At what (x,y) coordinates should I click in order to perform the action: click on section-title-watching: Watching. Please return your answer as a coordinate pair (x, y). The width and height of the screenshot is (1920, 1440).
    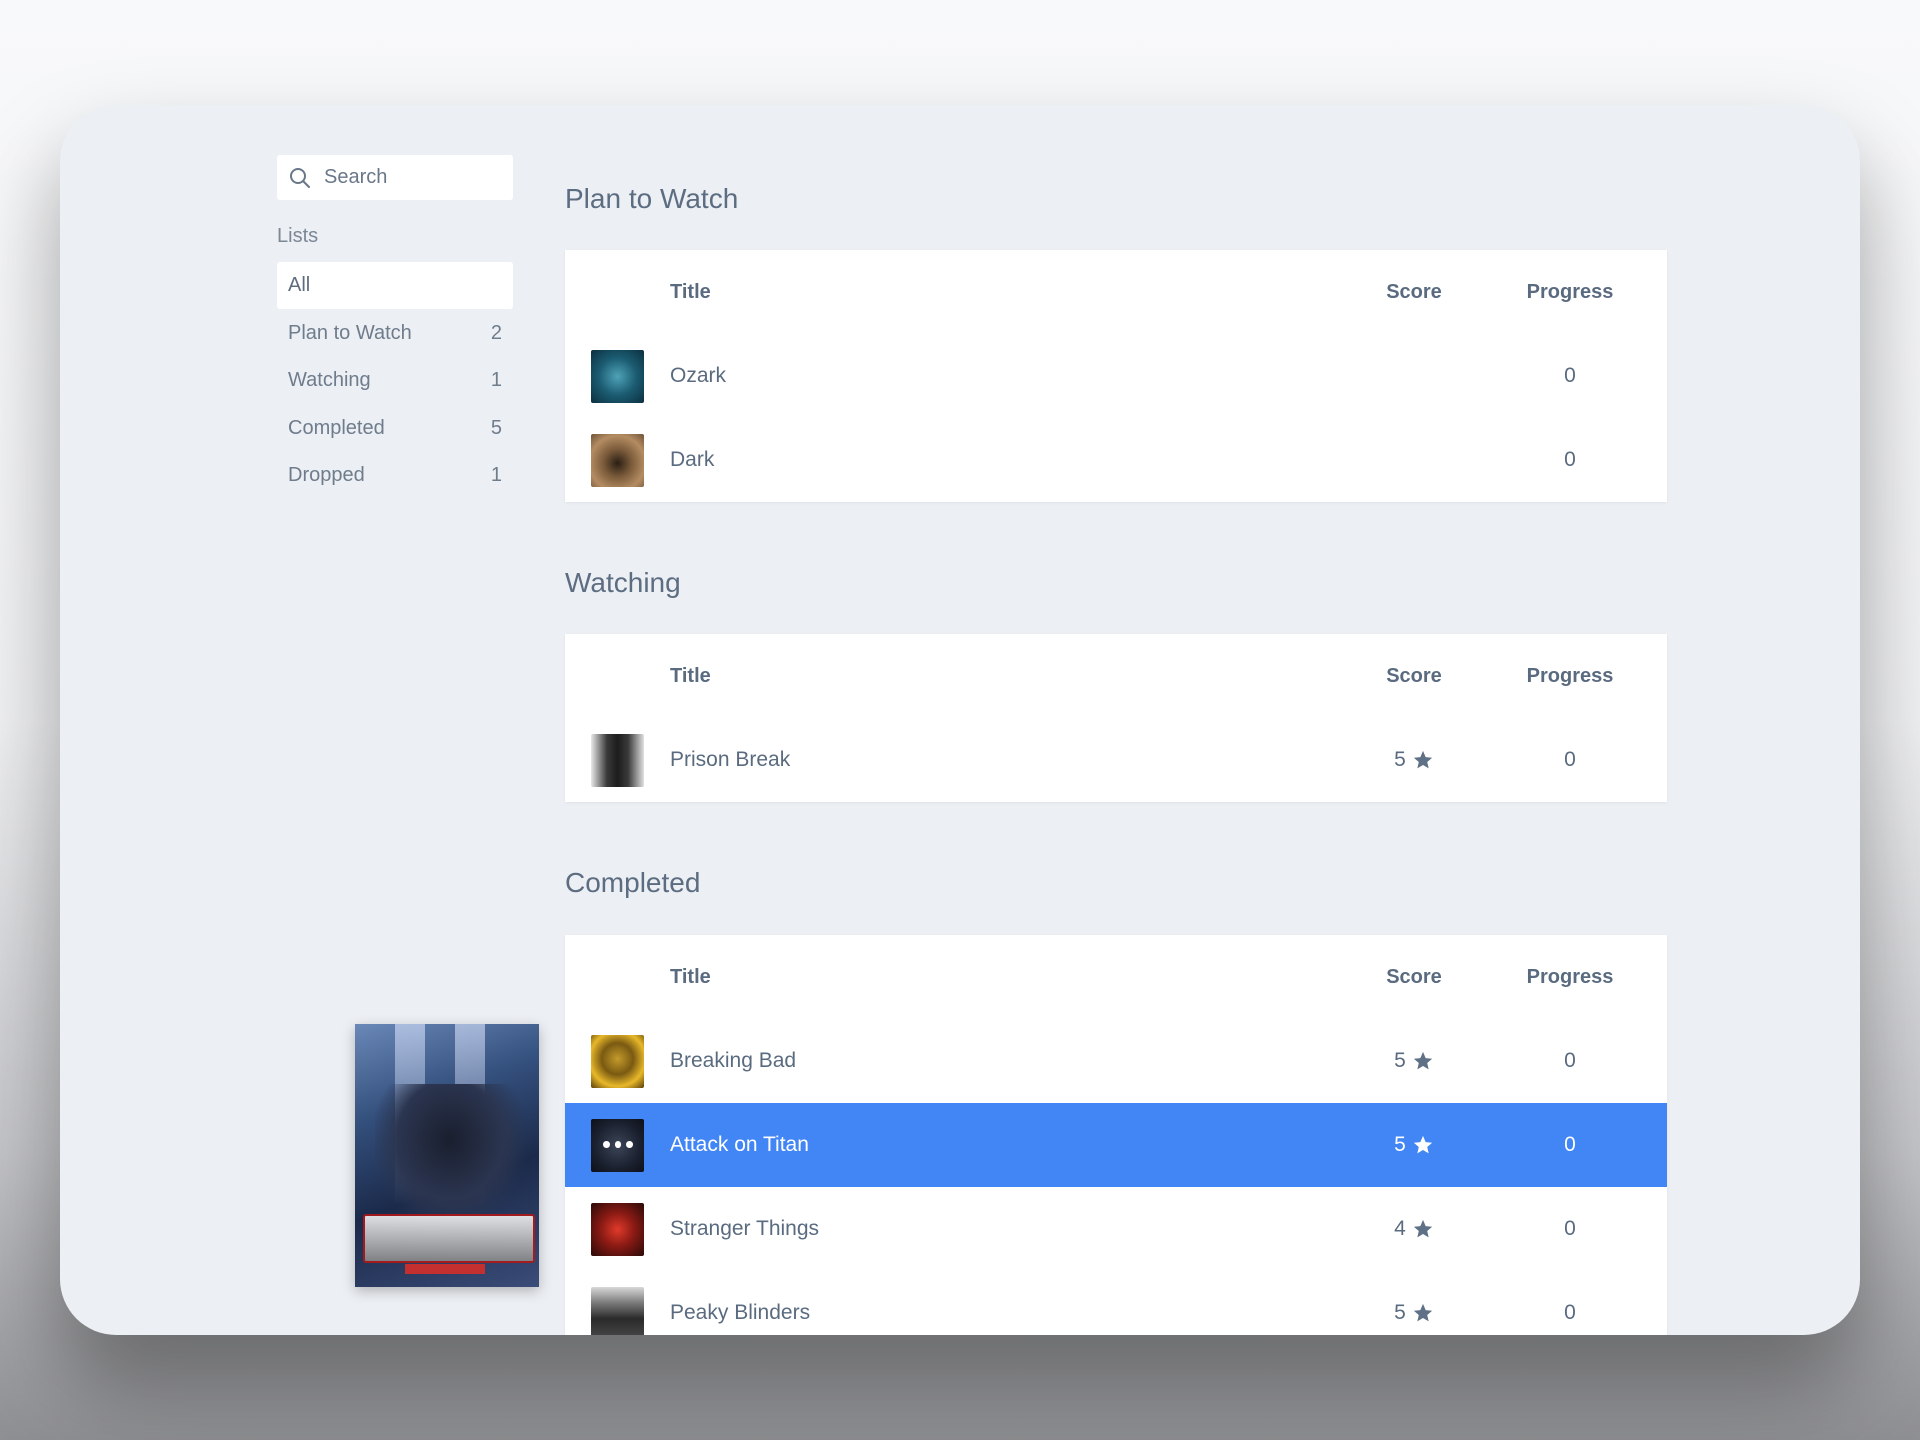
    Looking at the image, I should click on (623, 582).